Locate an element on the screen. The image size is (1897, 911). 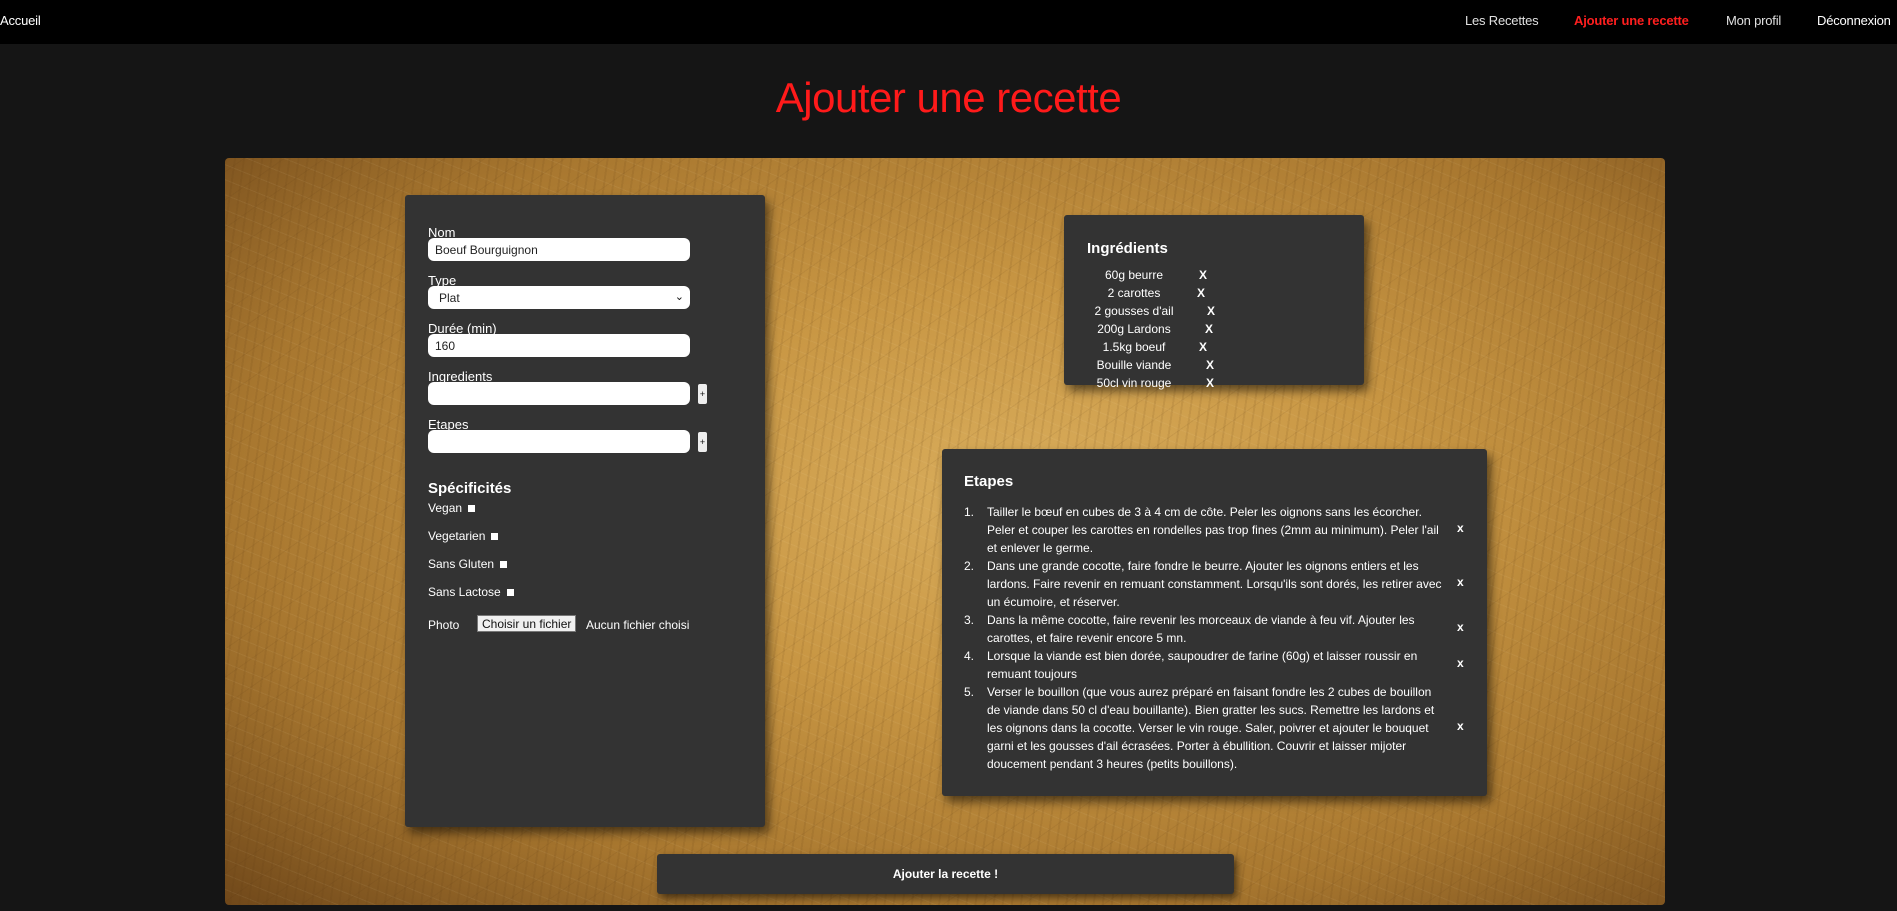
spec-sans-lactose: Sans Lactose is located at coordinates (471, 592).